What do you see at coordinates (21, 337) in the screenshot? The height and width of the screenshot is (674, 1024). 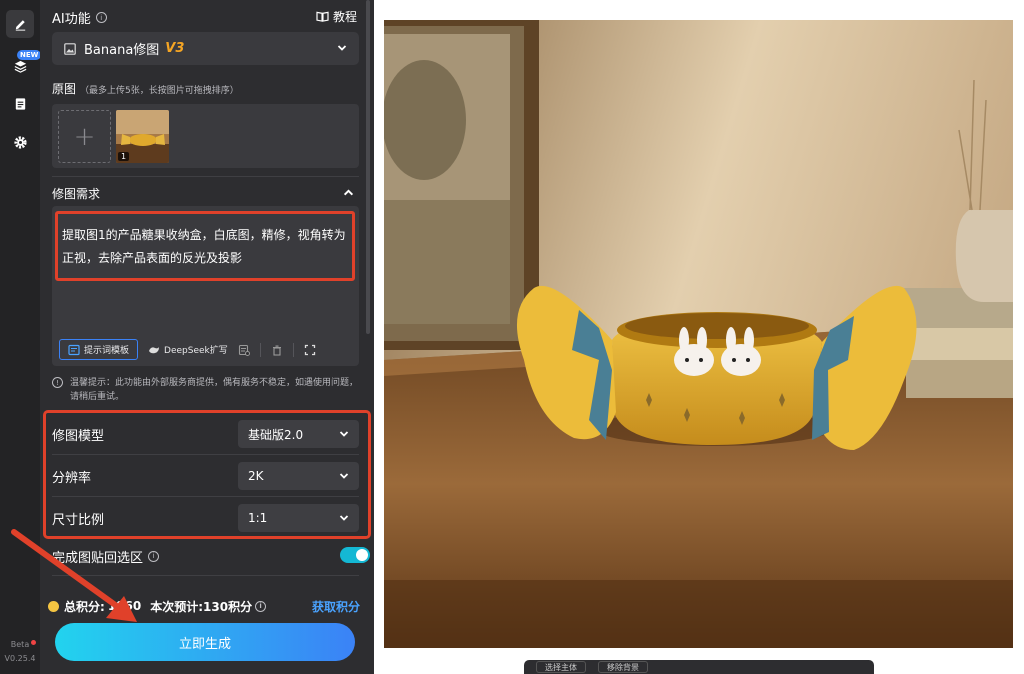 I see `icon-rail: NEW Beta V0.25.4` at bounding box center [21, 337].